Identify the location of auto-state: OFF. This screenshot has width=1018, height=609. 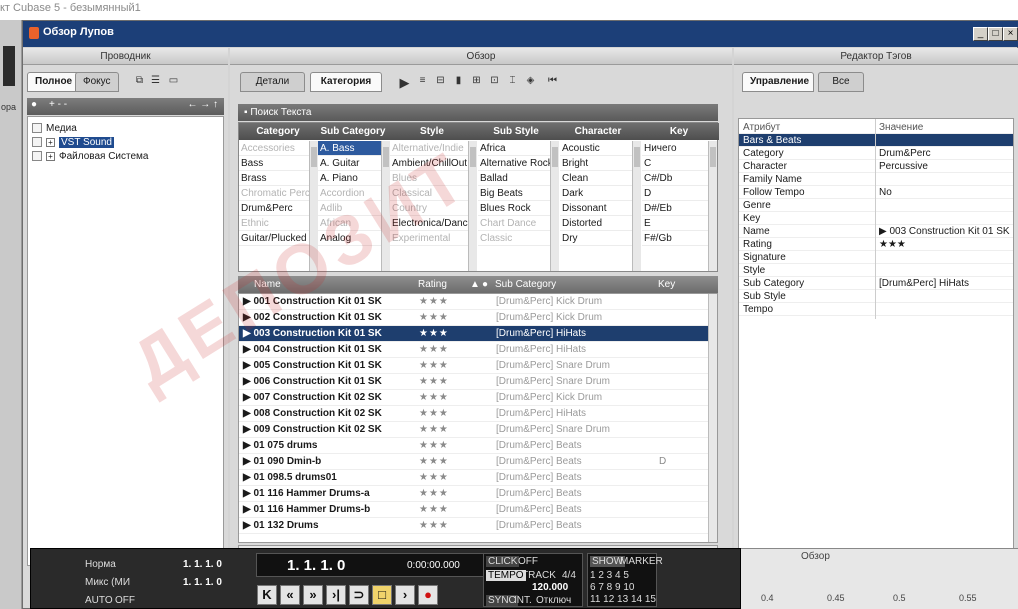
(125, 600).